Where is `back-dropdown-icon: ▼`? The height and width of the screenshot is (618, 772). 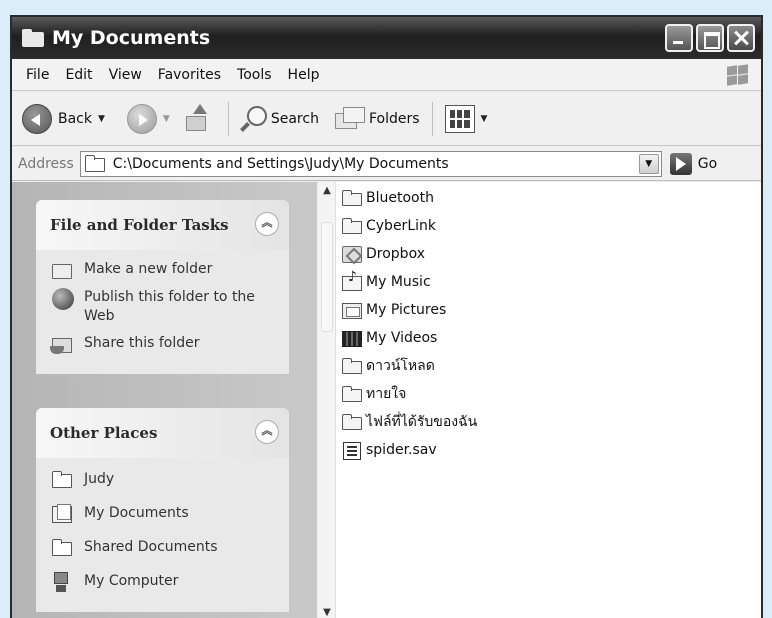 back-dropdown-icon: ▼ is located at coordinates (101, 119).